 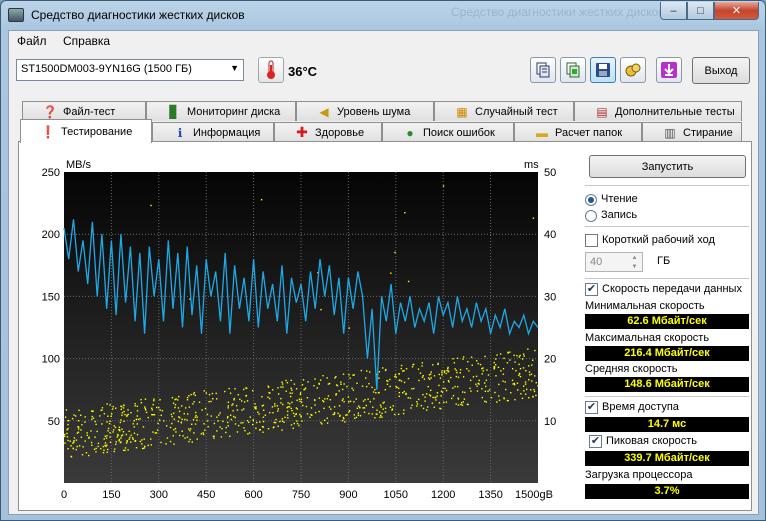 I want to click on tab-health: ✚ Здоровье, so click(x=328, y=132).